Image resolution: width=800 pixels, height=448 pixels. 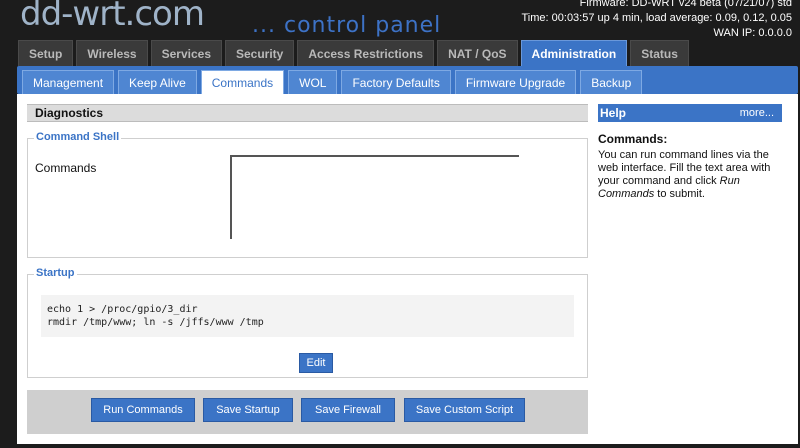 What do you see at coordinates (752, 33) in the screenshot?
I see `wan-ip: WAN IP: 0.0.0.0` at bounding box center [752, 33].